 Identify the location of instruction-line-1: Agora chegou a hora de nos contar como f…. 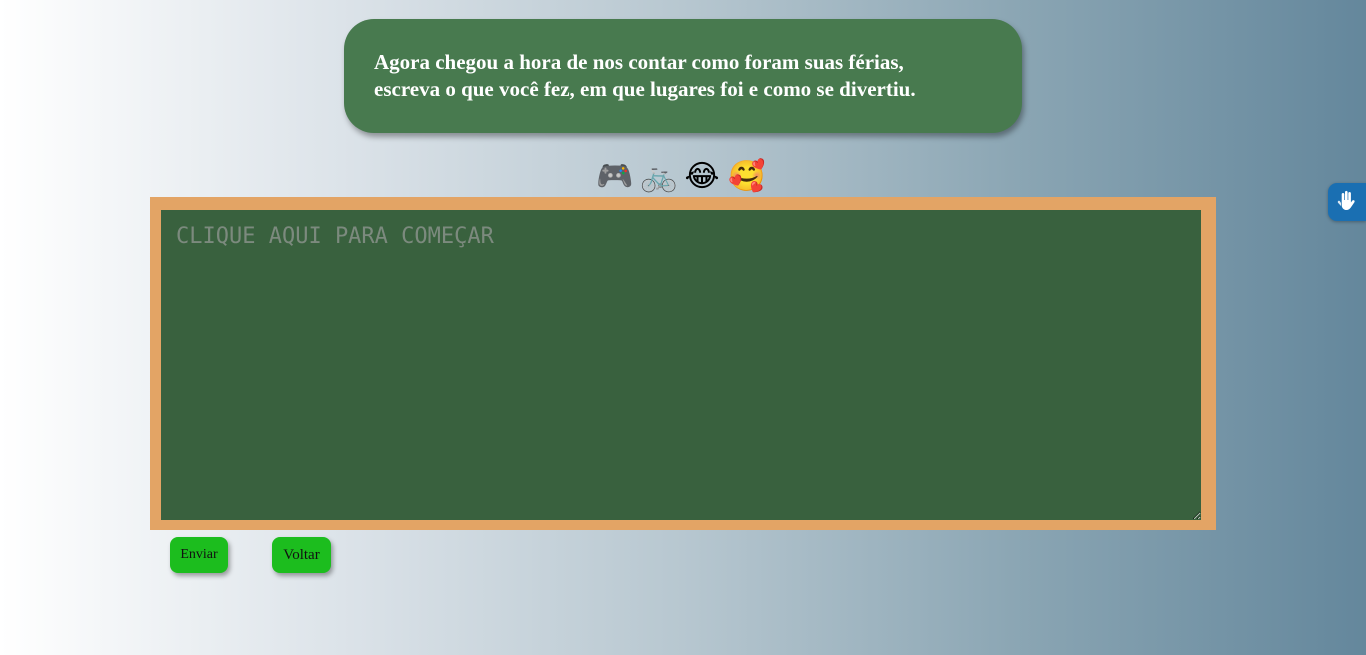
(639, 62).